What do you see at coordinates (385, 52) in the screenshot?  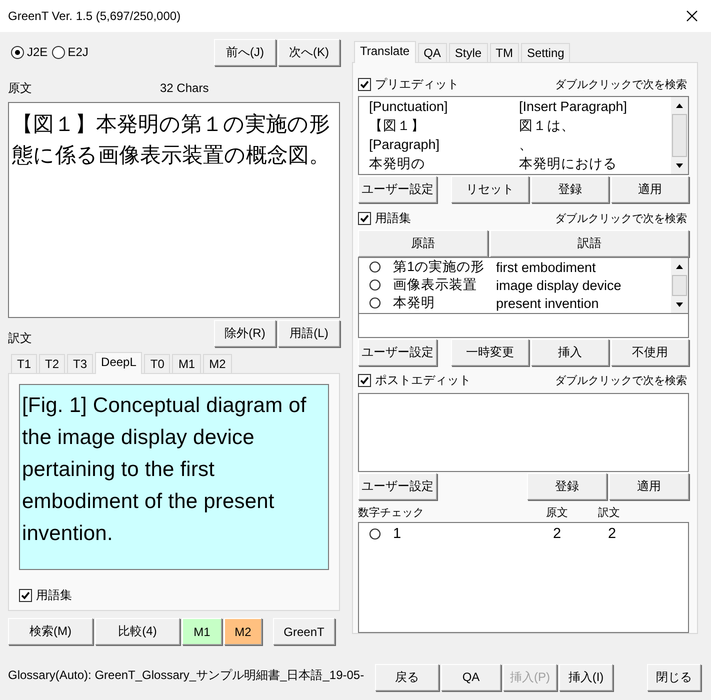 I see `tab: Translate` at bounding box center [385, 52].